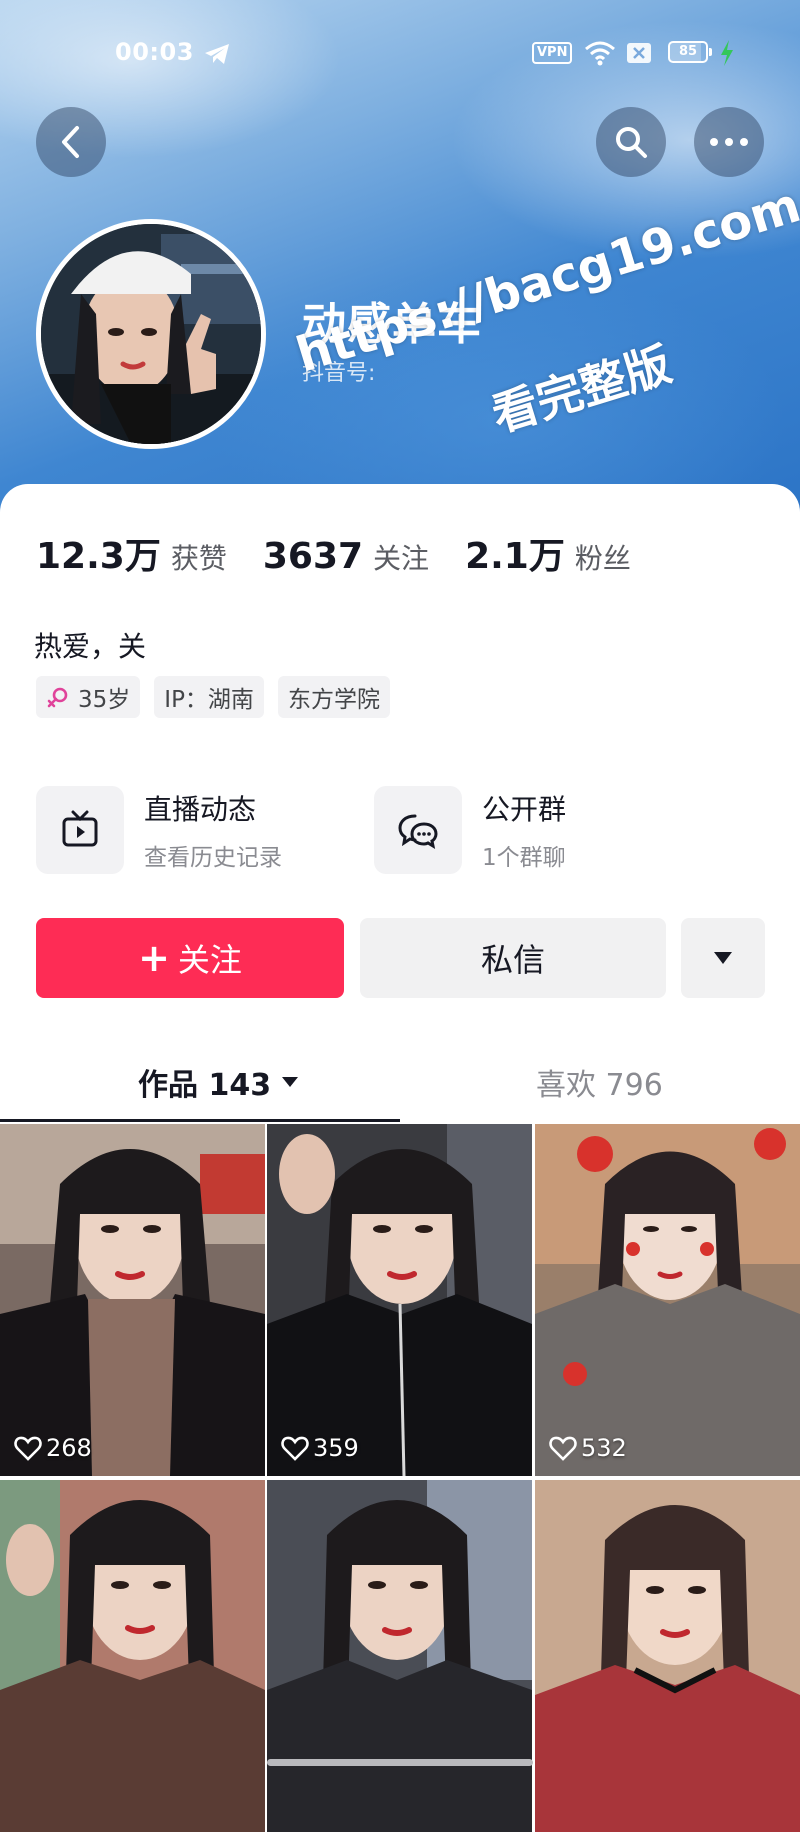  I want to click on school-tag: 东方学院, so click(333, 697).